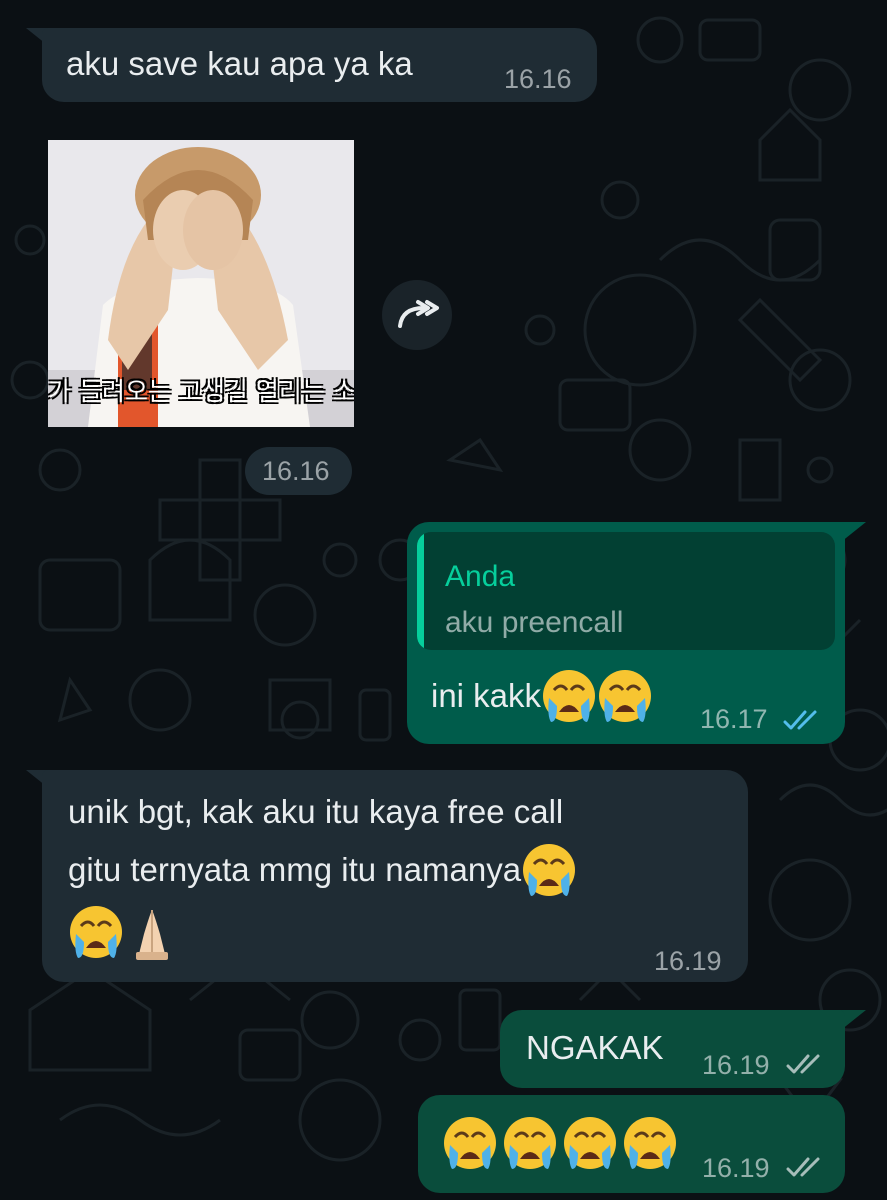 The width and height of the screenshot is (887, 1200). Describe the element at coordinates (295, 869) in the screenshot. I see `message-text-line: gitu ternyata mmg itu namanya` at that location.